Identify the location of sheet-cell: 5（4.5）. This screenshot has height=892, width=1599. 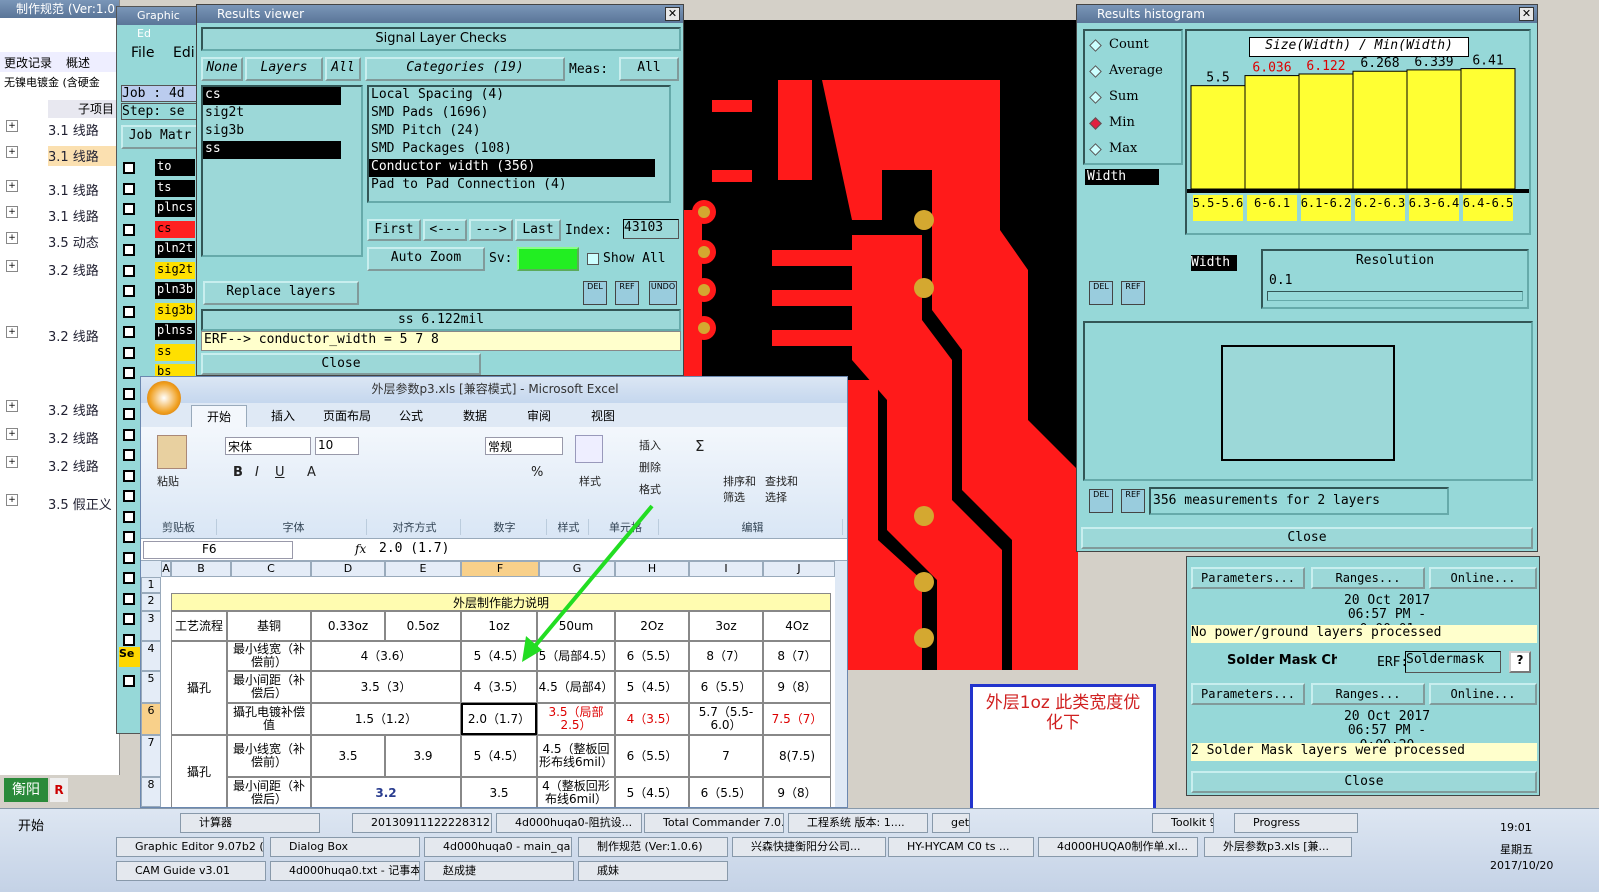
(652, 687).